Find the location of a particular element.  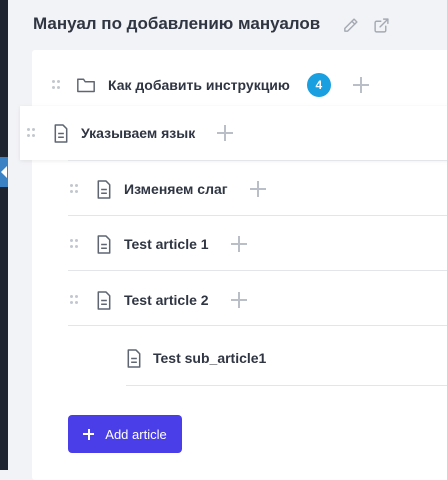

sidebar-collapse-toggle is located at coordinates (4, 172).